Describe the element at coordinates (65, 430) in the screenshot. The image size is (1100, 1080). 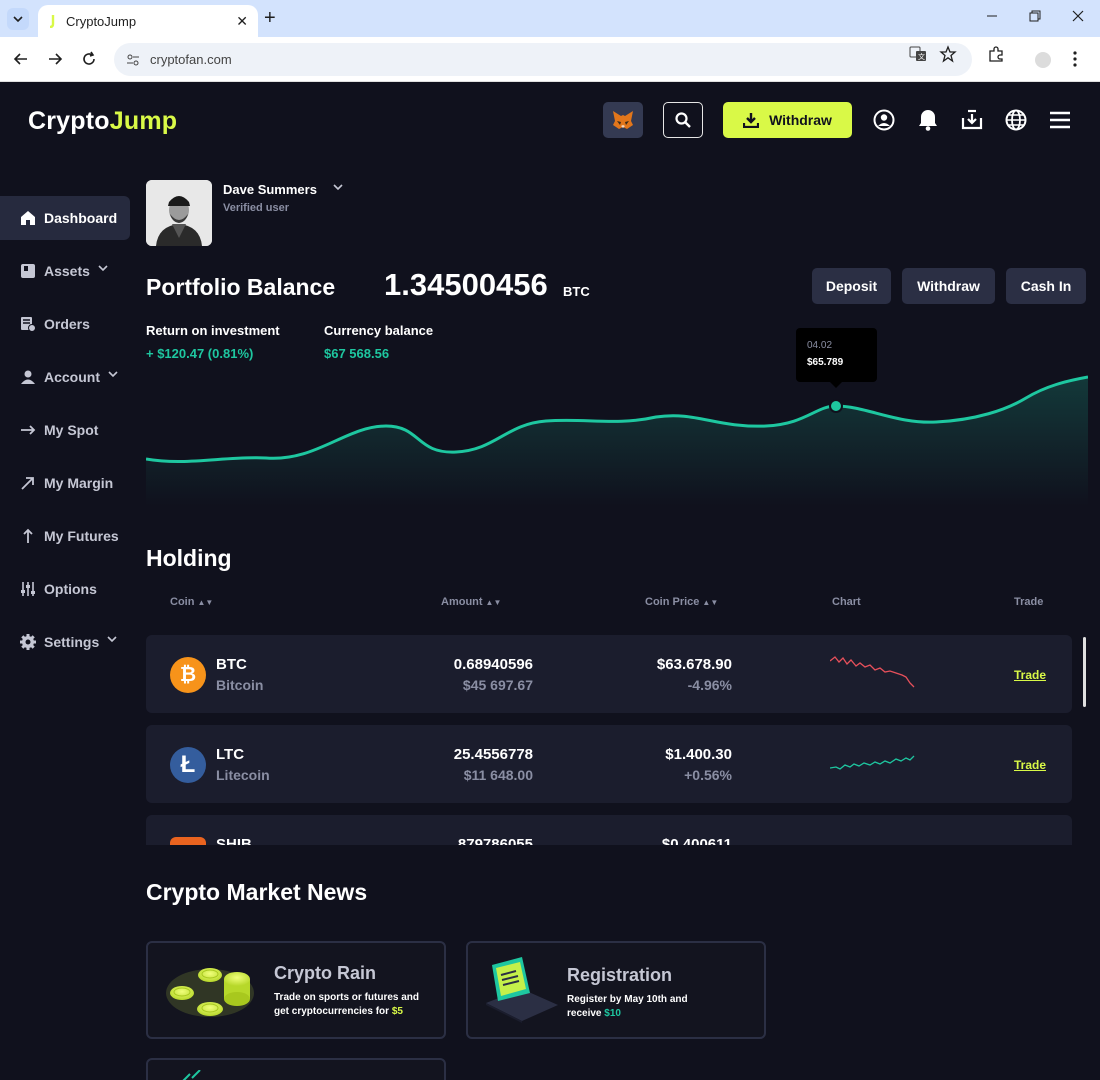
I see `sidebar-item-my-spot: My Spot` at that location.